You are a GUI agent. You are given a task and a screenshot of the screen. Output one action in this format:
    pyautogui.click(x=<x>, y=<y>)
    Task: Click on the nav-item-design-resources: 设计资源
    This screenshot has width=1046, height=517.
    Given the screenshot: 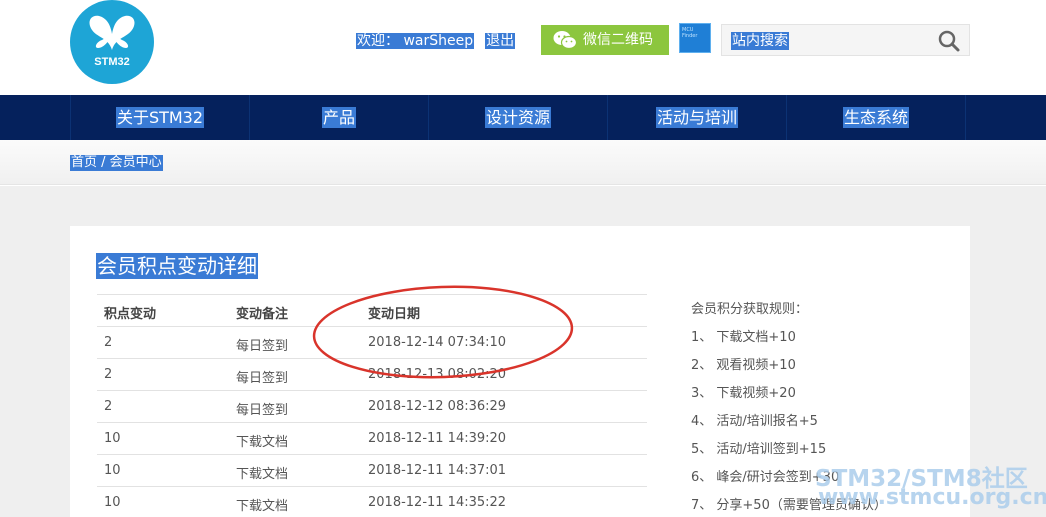 What is the action you would take?
    pyautogui.click(x=517, y=117)
    